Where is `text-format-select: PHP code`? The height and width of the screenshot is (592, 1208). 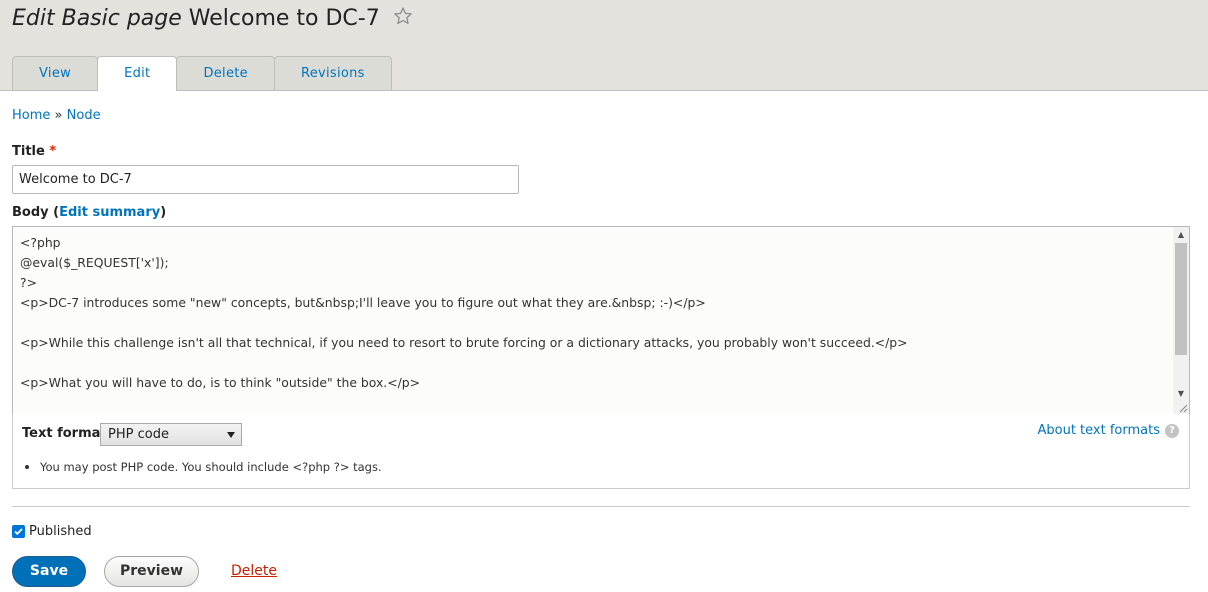
text-format-select: PHP code is located at coordinates (171, 434).